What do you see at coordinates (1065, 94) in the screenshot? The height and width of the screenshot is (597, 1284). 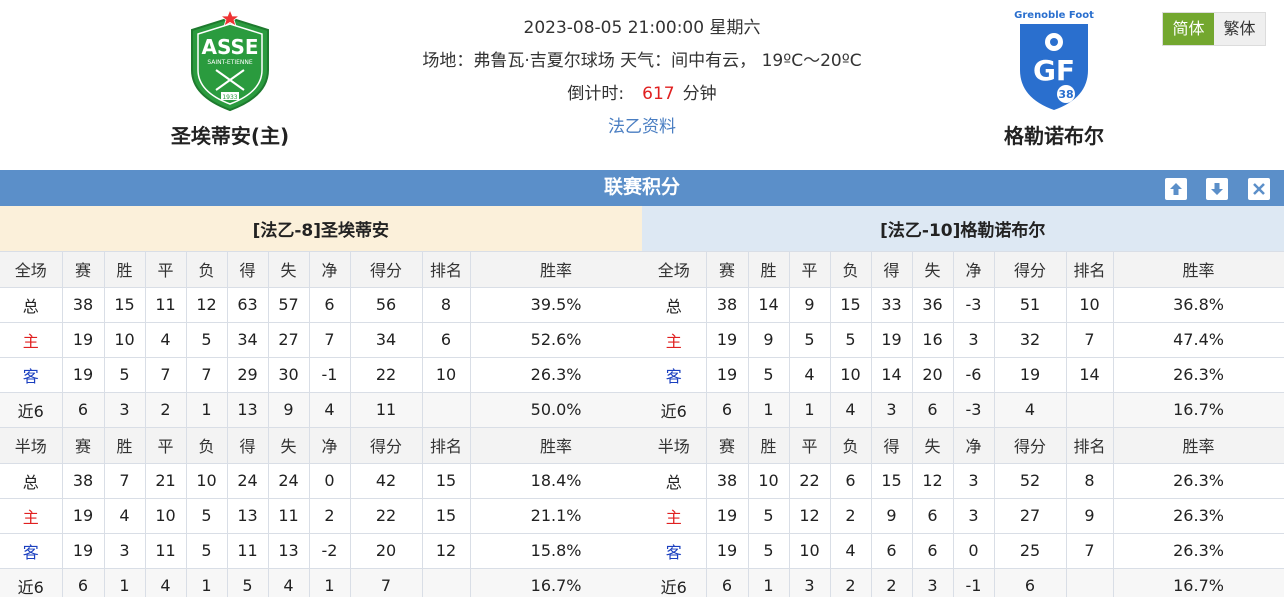 I see `svg-text: 38` at bounding box center [1065, 94].